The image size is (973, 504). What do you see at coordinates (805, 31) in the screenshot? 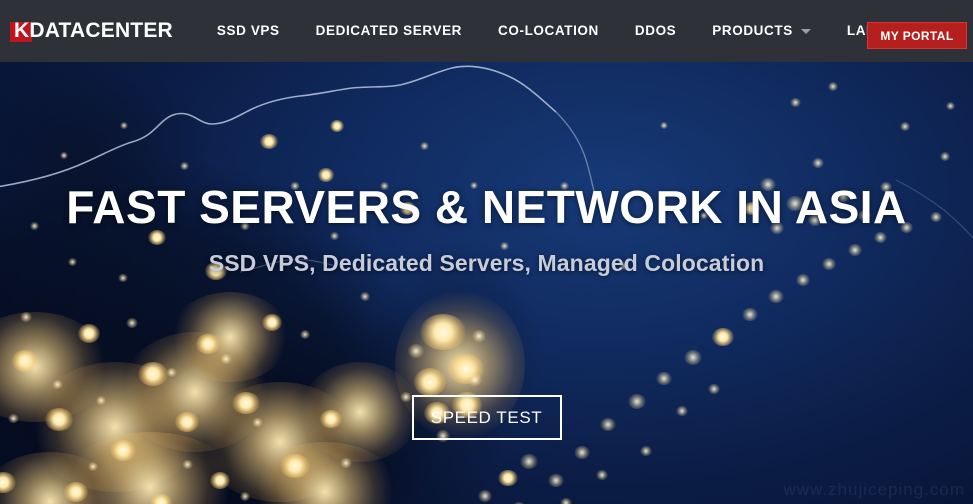
I see `chevron-down-icon` at bounding box center [805, 31].